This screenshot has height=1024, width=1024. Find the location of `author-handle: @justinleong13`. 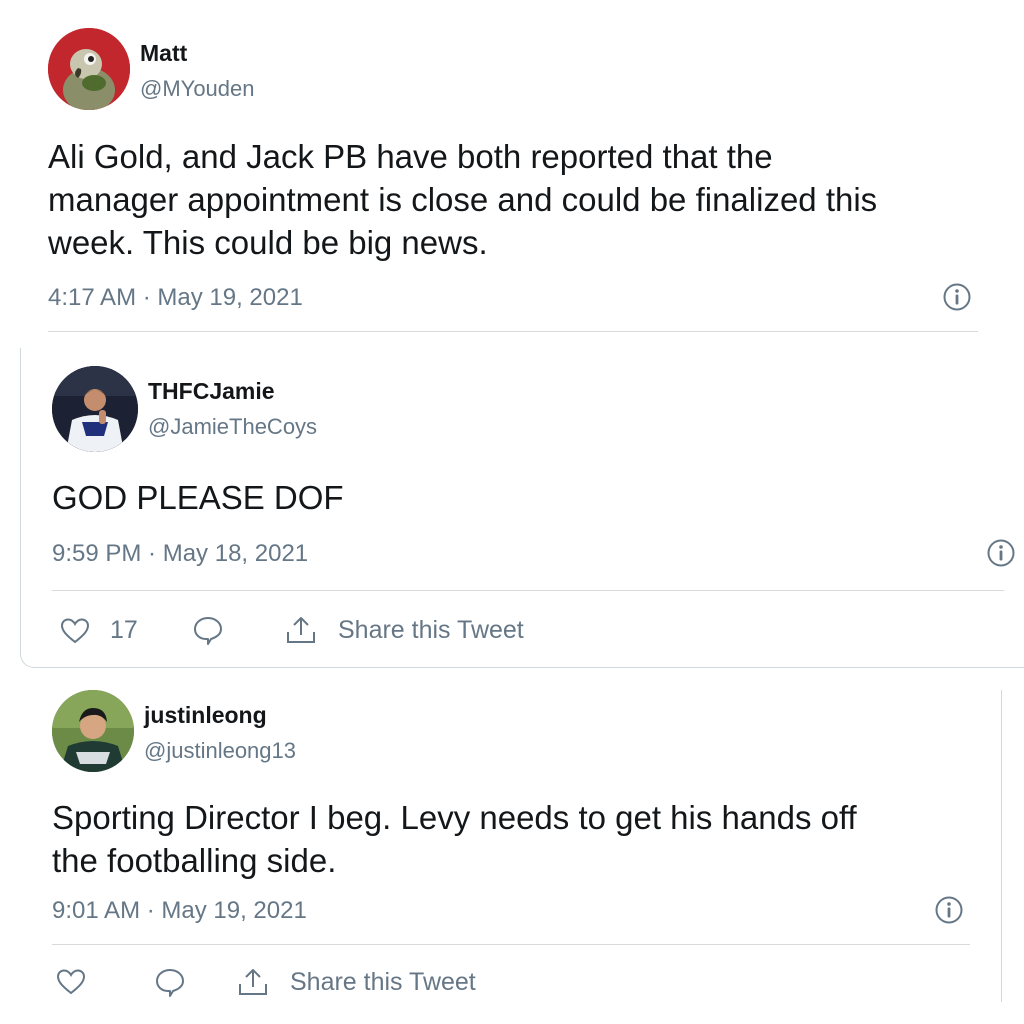

author-handle: @justinleong13 is located at coordinates (220, 751).